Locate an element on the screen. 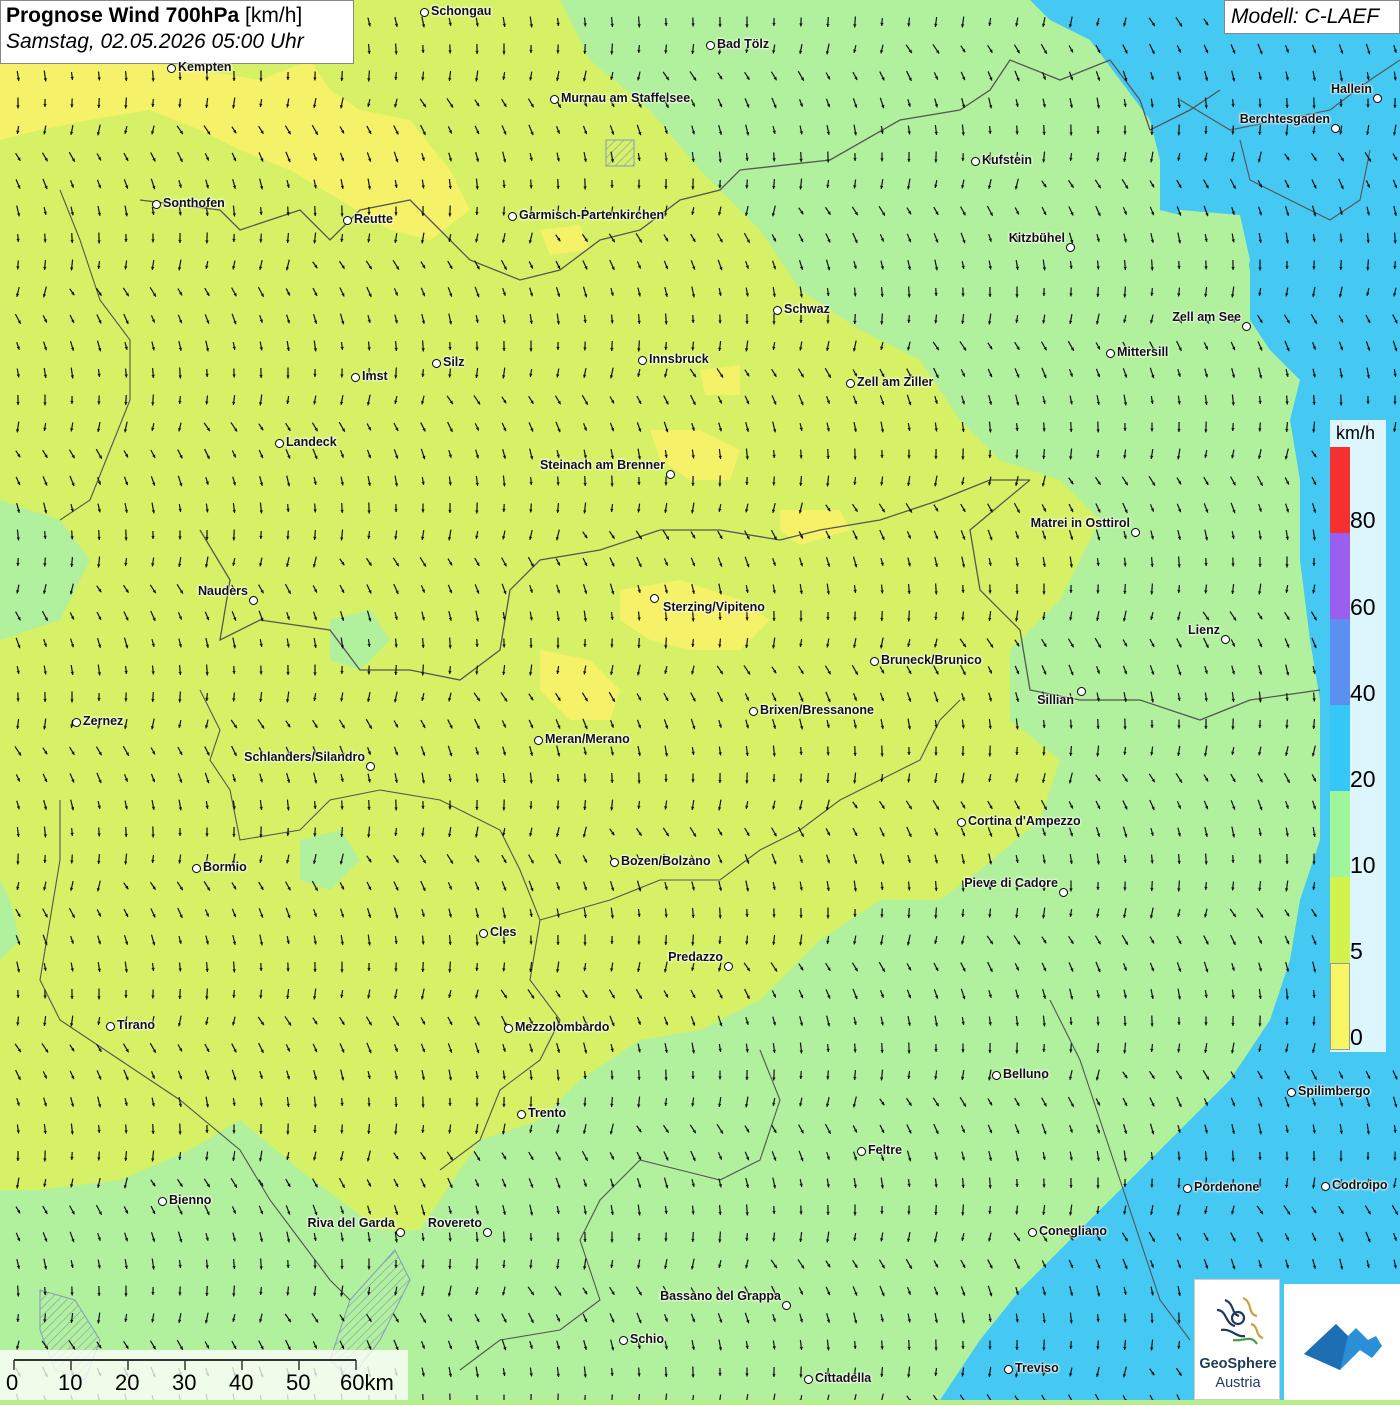 The width and height of the screenshot is (1400, 1405). lake is located at coordinates (620, 153).